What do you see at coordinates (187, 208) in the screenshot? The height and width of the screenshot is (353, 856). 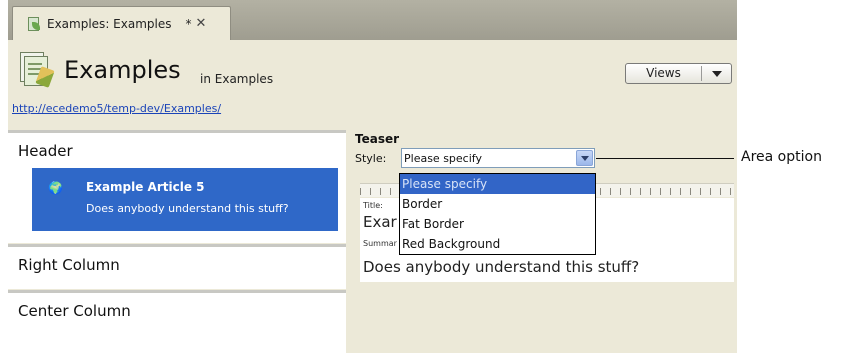 I see `article-summary: Does anybody understand this stuff?` at bounding box center [187, 208].